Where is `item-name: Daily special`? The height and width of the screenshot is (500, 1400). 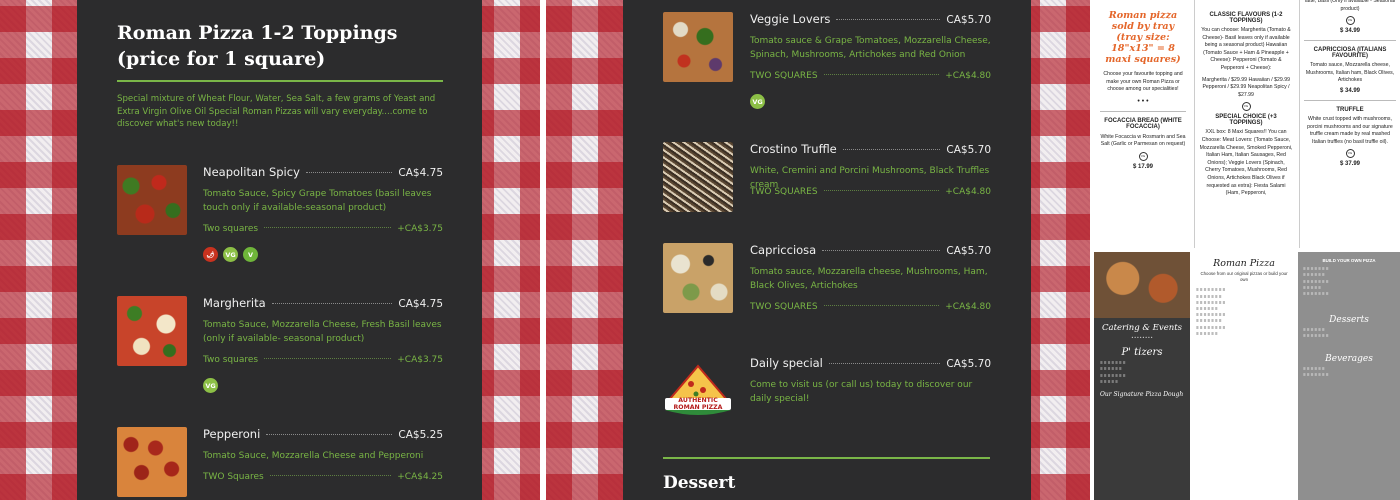 item-name: Daily special is located at coordinates (786, 363).